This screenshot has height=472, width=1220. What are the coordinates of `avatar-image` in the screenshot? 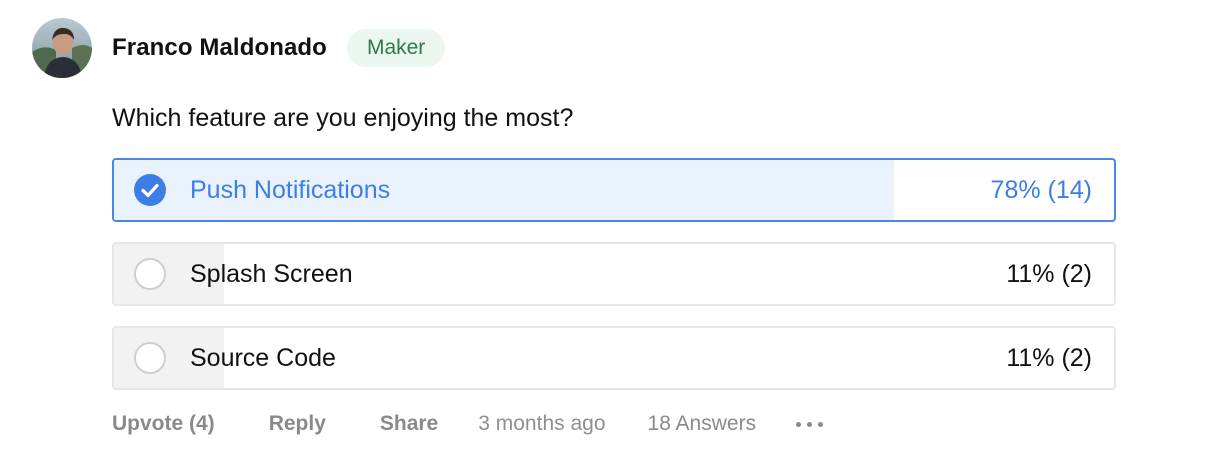 It's located at (62, 48).